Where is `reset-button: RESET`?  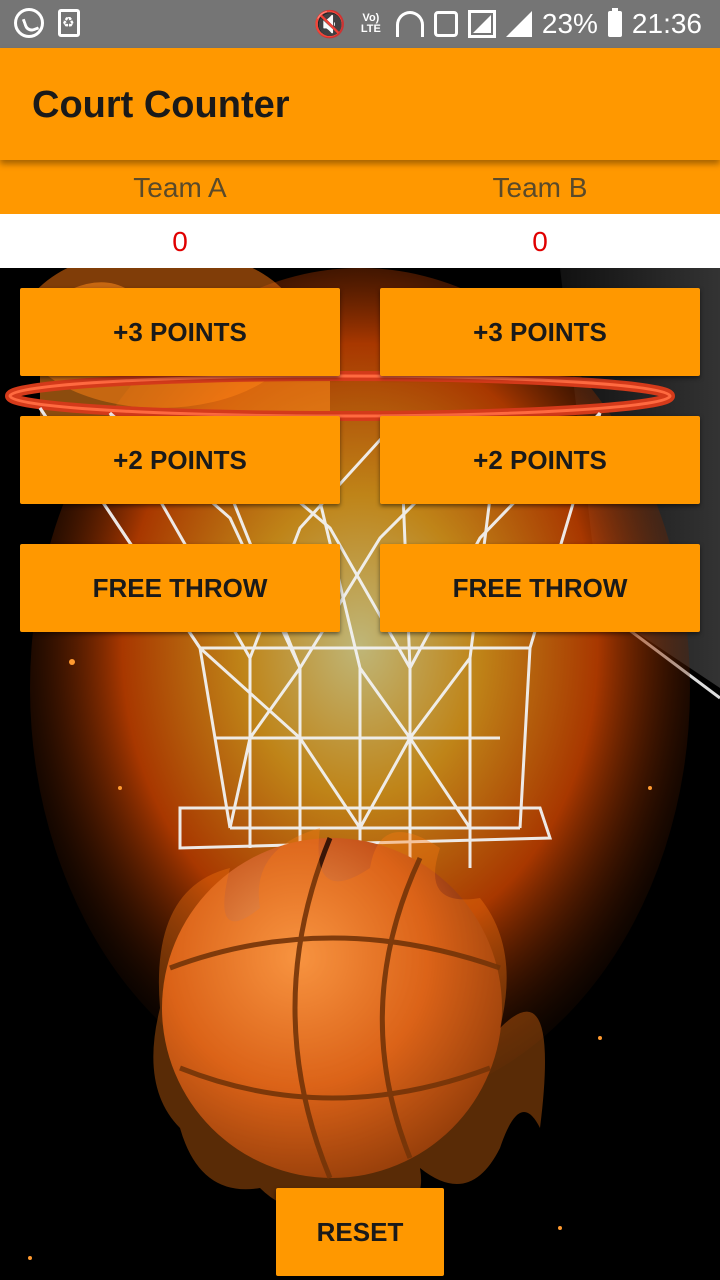 reset-button: RESET is located at coordinates (360, 1232).